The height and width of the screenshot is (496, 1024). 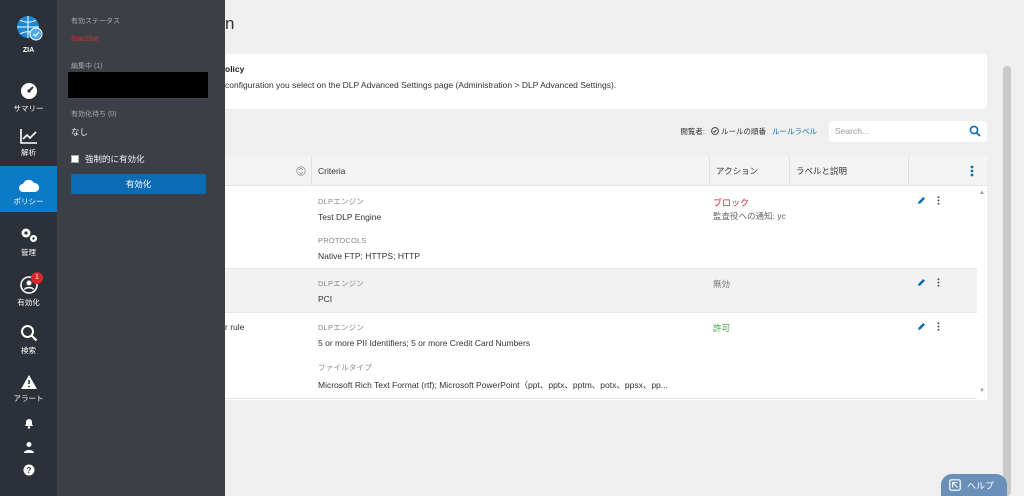 I want to click on logo-label: ZIA, so click(x=28, y=50).